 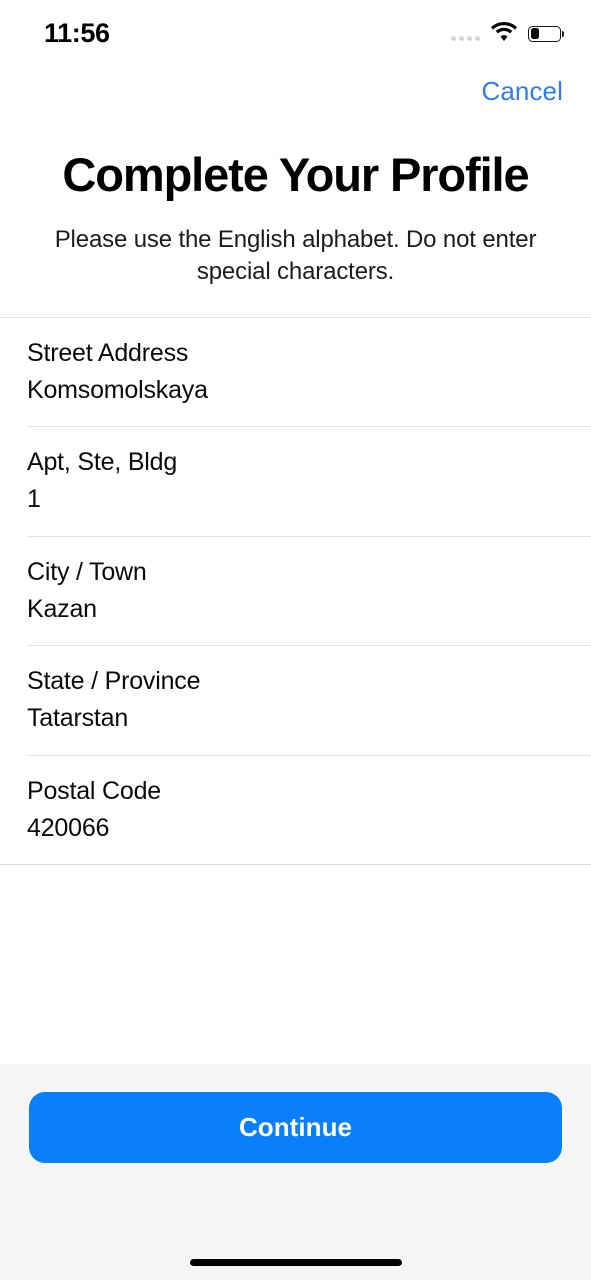 What do you see at coordinates (309, 700) in the screenshot?
I see `field-state-province: State / Province Tatarstan` at bounding box center [309, 700].